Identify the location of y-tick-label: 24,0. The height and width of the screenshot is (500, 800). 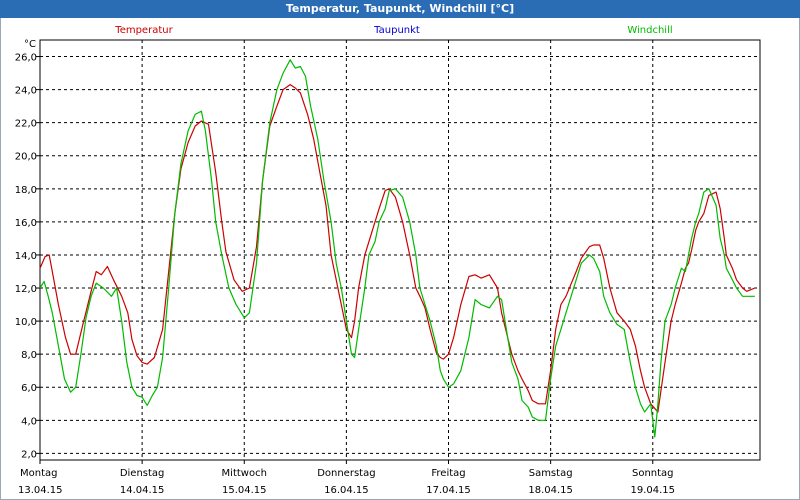
(26, 91).